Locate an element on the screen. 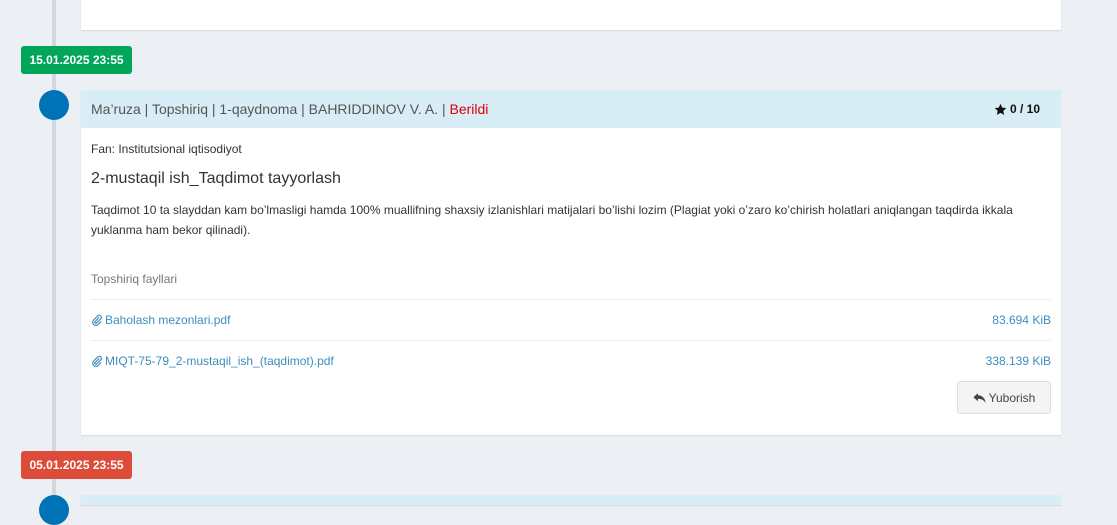 The height and width of the screenshot is (525, 1117). score: 0 / 10 is located at coordinates (1017, 109).